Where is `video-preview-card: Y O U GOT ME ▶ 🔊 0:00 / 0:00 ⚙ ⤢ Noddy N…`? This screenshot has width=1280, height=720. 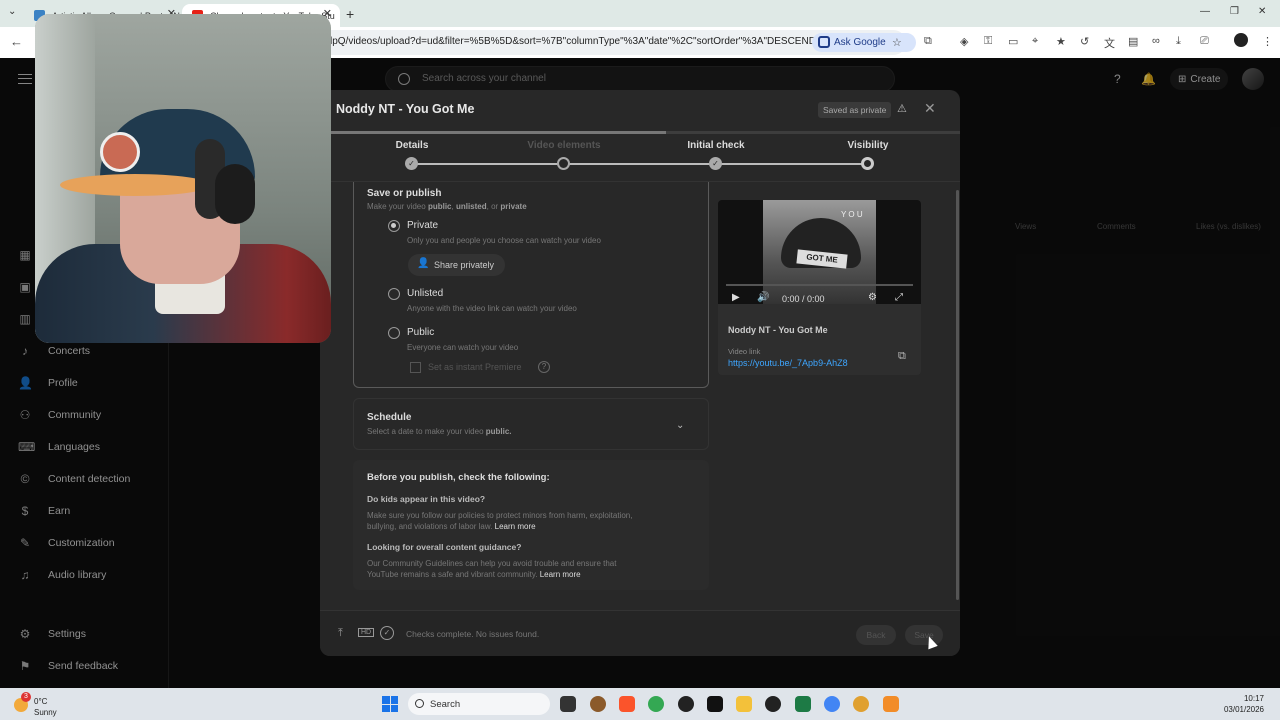
video-preview-card: Y O U GOT ME ▶ 🔊 0:00 / 0:00 ⚙ ⤢ Noddy N… is located at coordinates (819, 287).